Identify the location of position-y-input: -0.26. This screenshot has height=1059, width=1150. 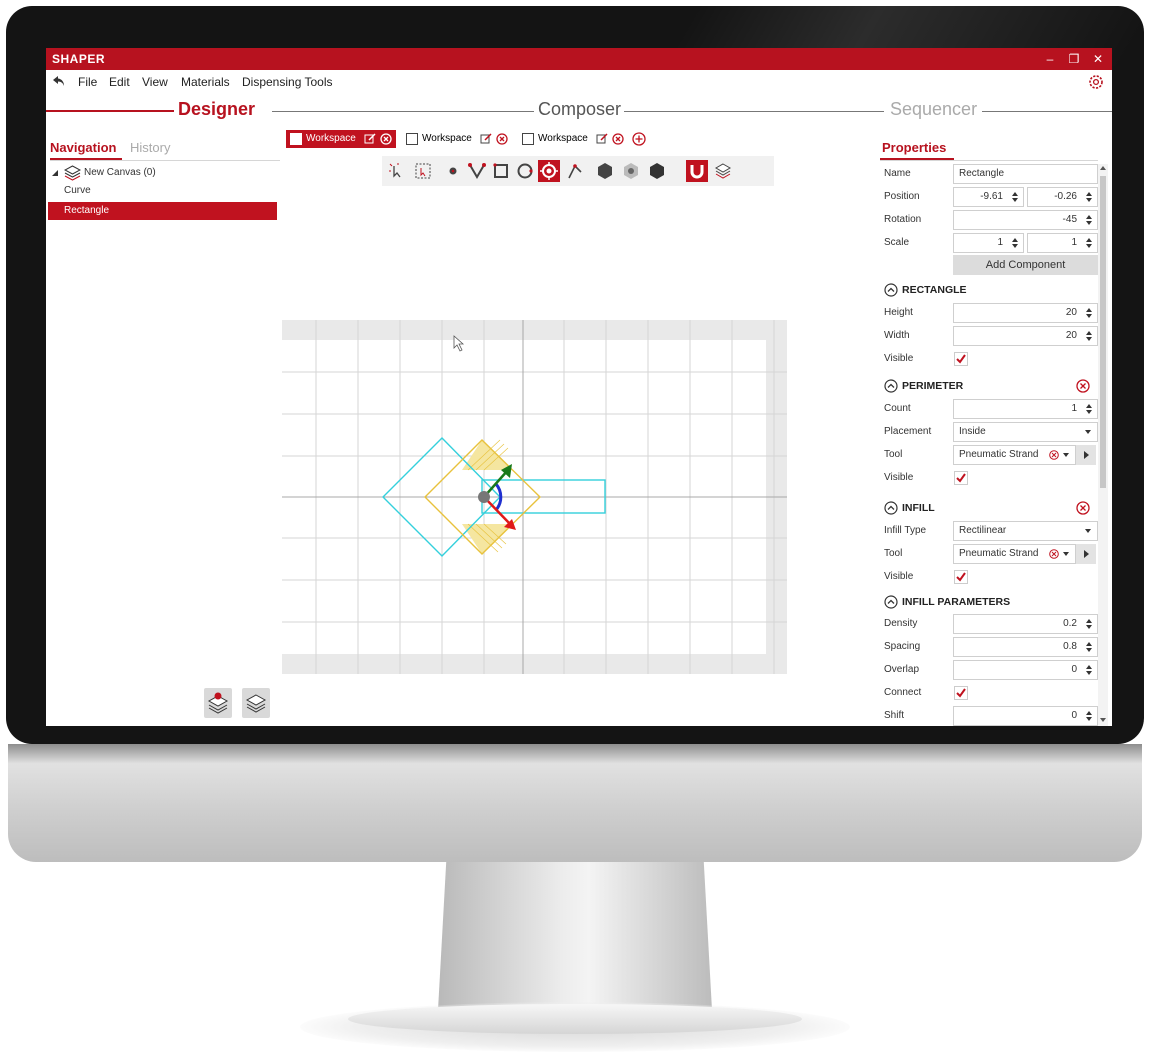
(1062, 197).